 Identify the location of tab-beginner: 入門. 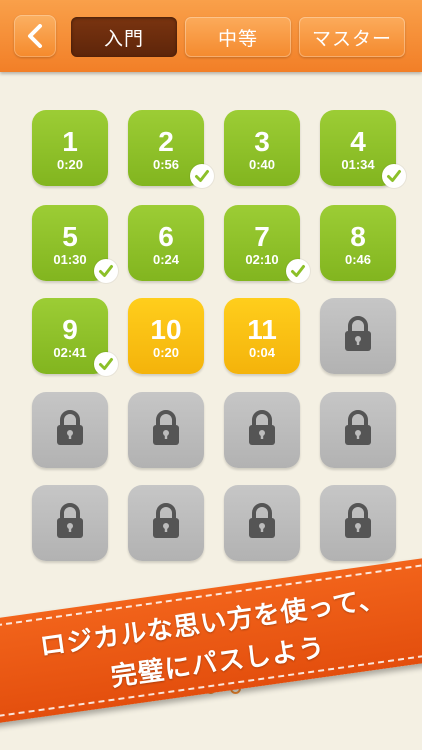
(124, 37).